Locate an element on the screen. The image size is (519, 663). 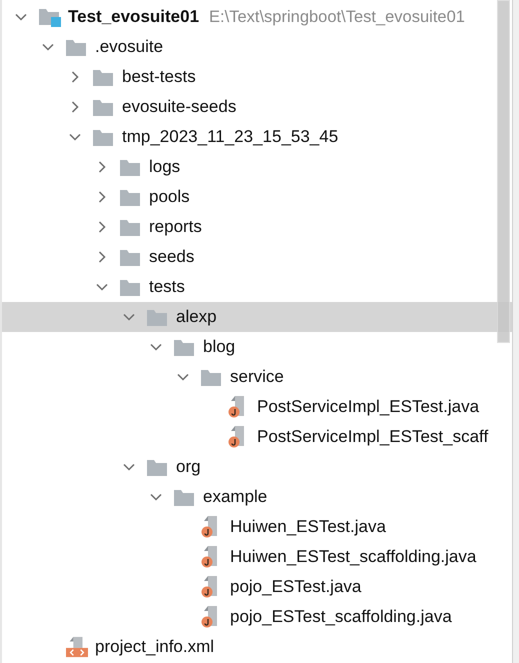
tree-row: example is located at coordinates (257, 497).